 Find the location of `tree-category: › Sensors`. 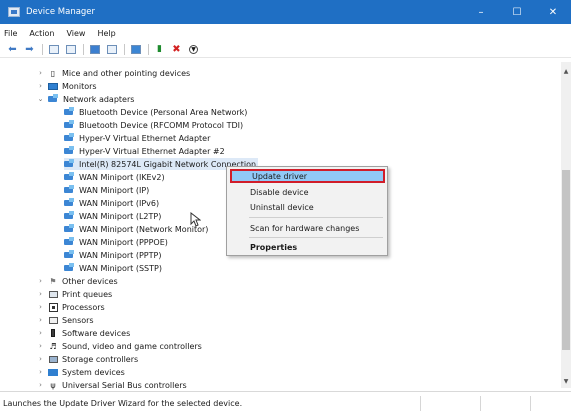

tree-category: › Sensors is located at coordinates (65, 320).